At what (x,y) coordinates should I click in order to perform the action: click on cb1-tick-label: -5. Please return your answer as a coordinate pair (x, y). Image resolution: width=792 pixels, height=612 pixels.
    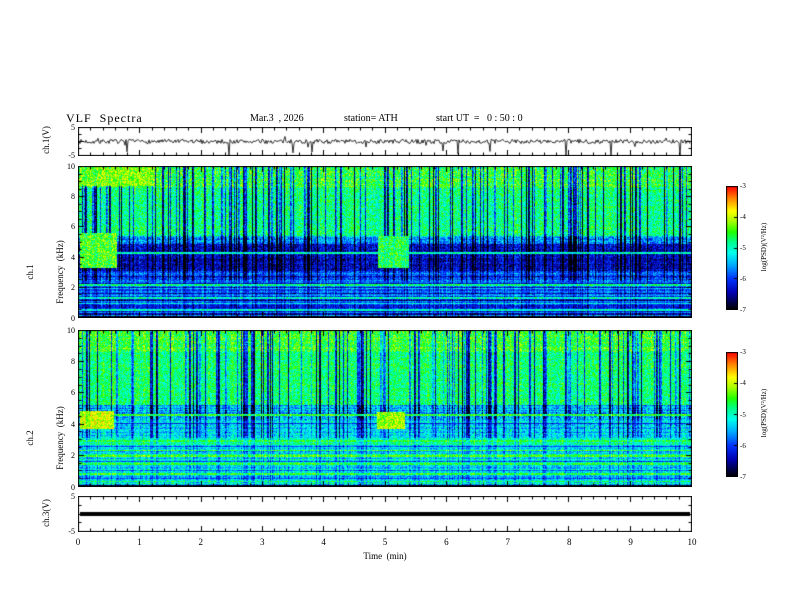
    Looking at the image, I should click on (743, 248).